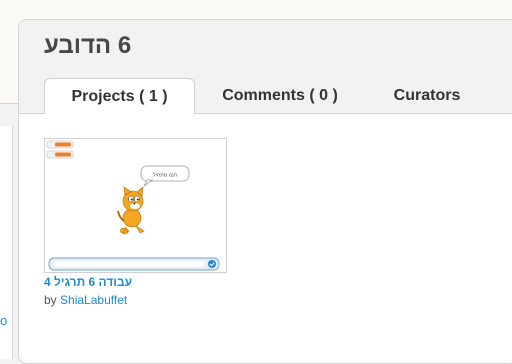 This screenshot has height=364, width=512. What do you see at coordinates (93, 300) in the screenshot?
I see `author-link: ShiaLabuffet` at bounding box center [93, 300].